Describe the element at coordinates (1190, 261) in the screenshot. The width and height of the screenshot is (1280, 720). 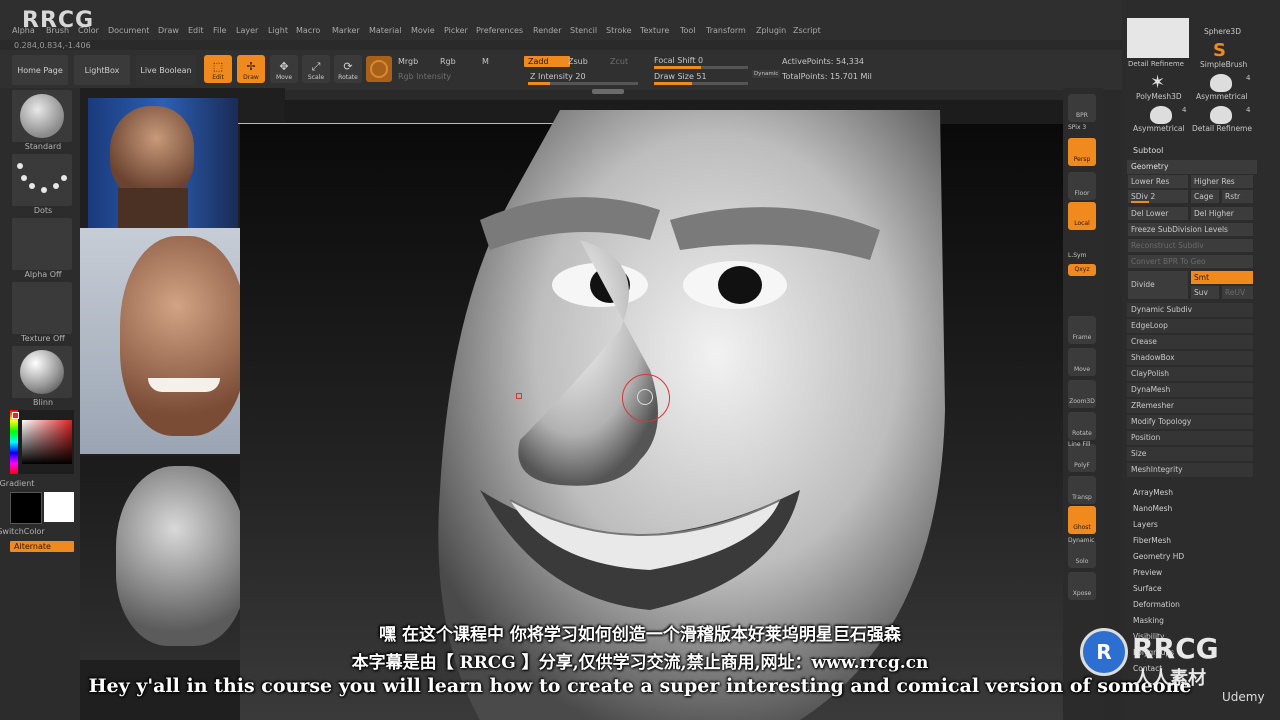
I see `convert-bpr-button: Convert BPR To Geo` at that location.